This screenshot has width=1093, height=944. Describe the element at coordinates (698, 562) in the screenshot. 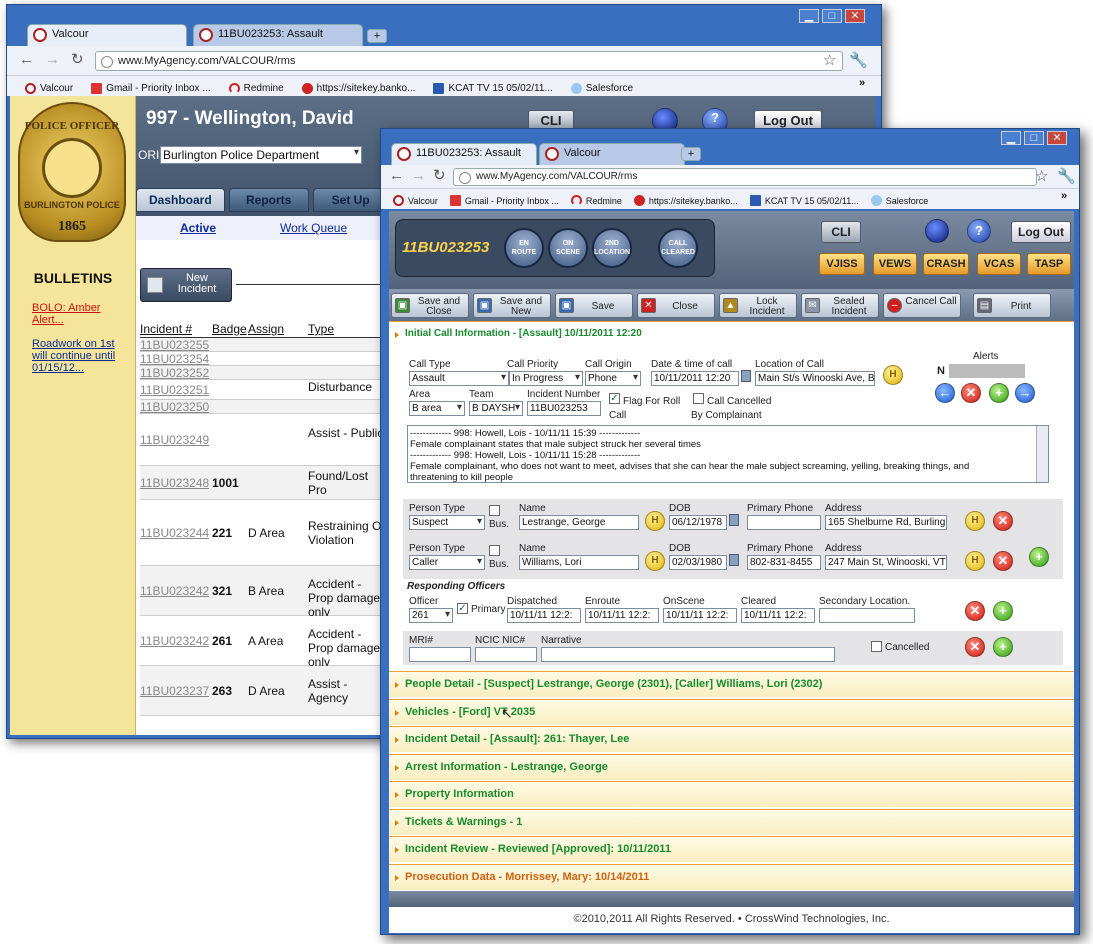

I see `dob-input: 02/03/1980` at that location.